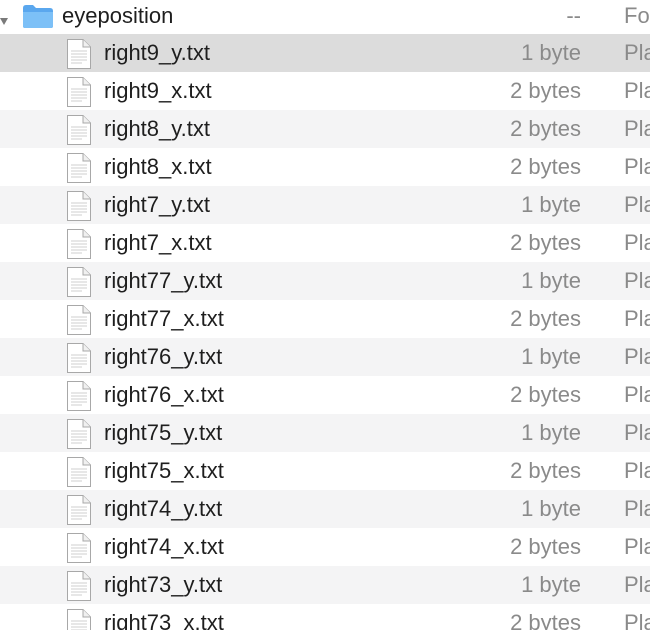 This screenshot has width=650, height=630. What do you see at coordinates (325, 167) in the screenshot?
I see `file-row: right8_x.txt 2 bytes Pla` at bounding box center [325, 167].